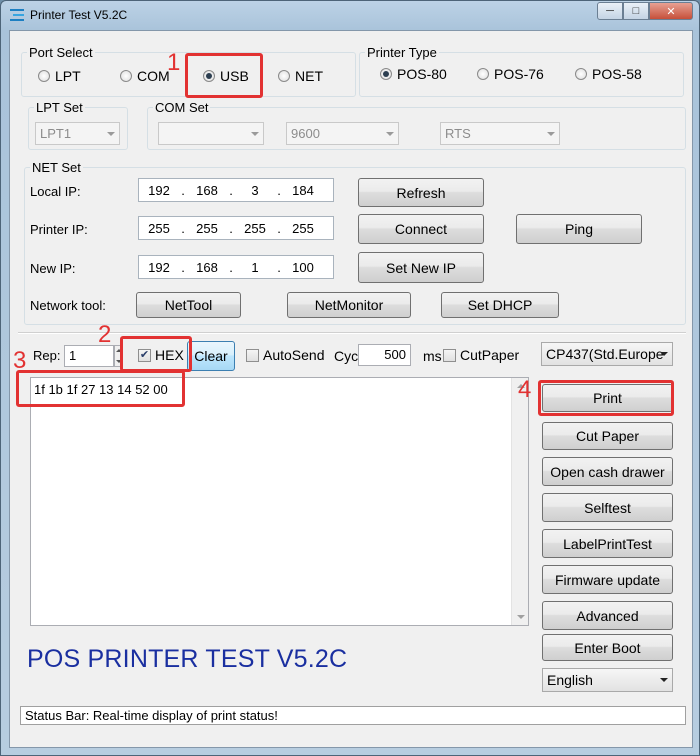  I want to click on ip-octet: 1, so click(255, 267).